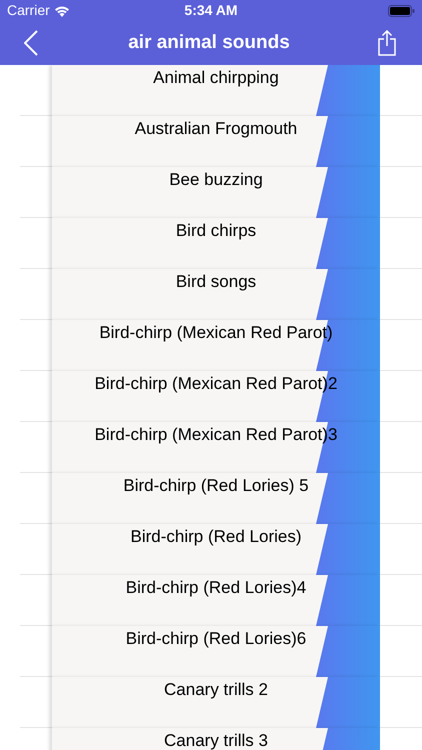 The width and height of the screenshot is (422, 750). What do you see at coordinates (209, 42) in the screenshot?
I see `nav-title: air animal sounds` at bounding box center [209, 42].